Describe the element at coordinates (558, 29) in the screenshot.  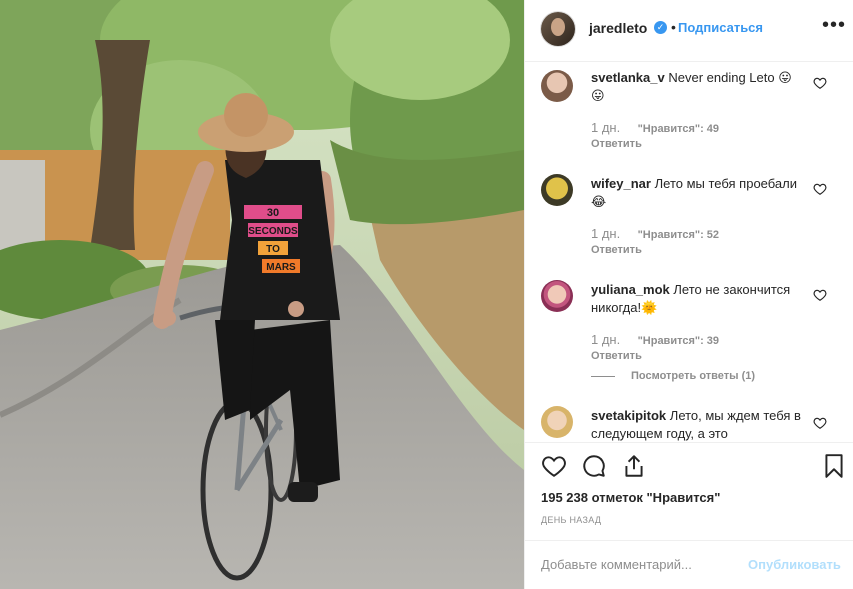
I see `author-avatar` at that location.